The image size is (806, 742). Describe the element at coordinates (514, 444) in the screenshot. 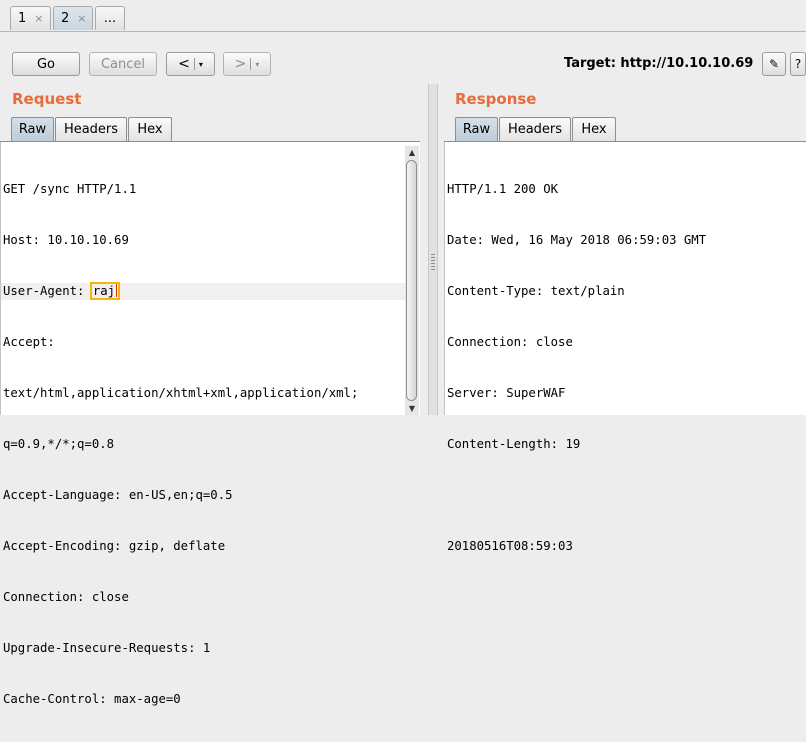

I see `response-line: Content-Length: 19` at that location.